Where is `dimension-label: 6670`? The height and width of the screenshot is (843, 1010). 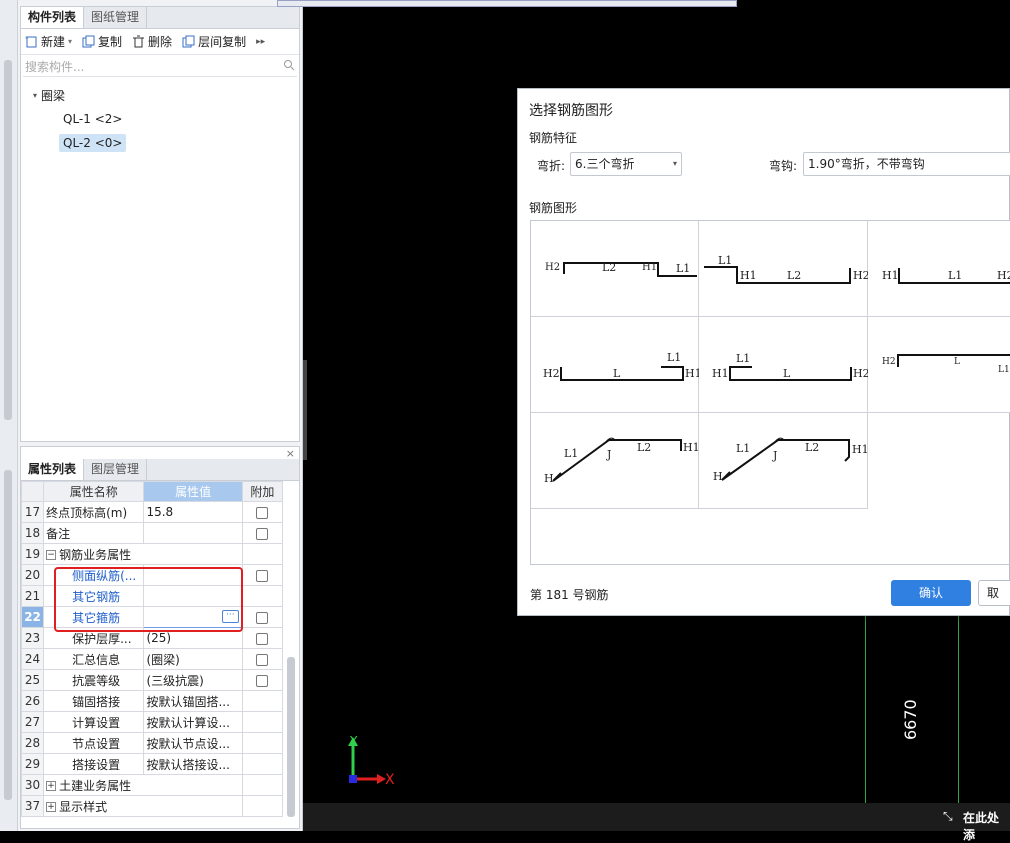
dimension-label: 6670 is located at coordinates (910, 719).